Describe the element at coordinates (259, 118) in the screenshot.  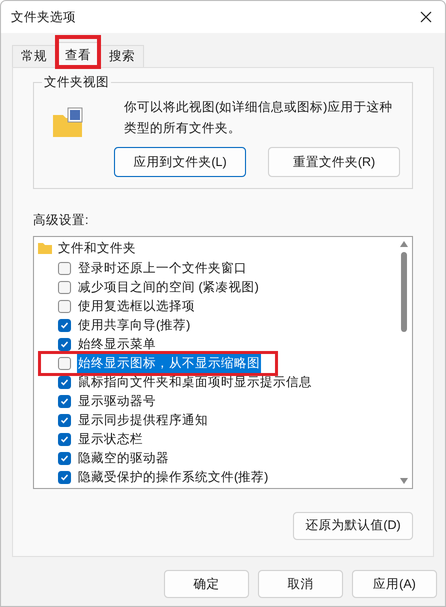
I see `description: 你可以将此视图(如详细信息或图标)应用于这种类型的所有文件夹。` at that location.